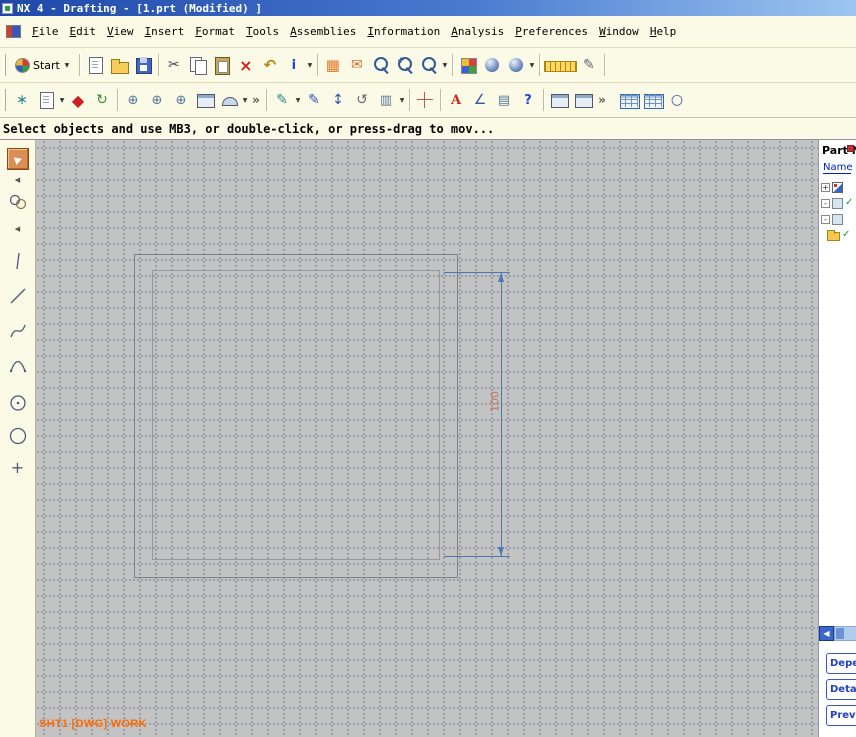 This screenshot has height=737, width=856. Describe the element at coordinates (663, 31) in the screenshot. I see `menu-item-help: Help` at that location.